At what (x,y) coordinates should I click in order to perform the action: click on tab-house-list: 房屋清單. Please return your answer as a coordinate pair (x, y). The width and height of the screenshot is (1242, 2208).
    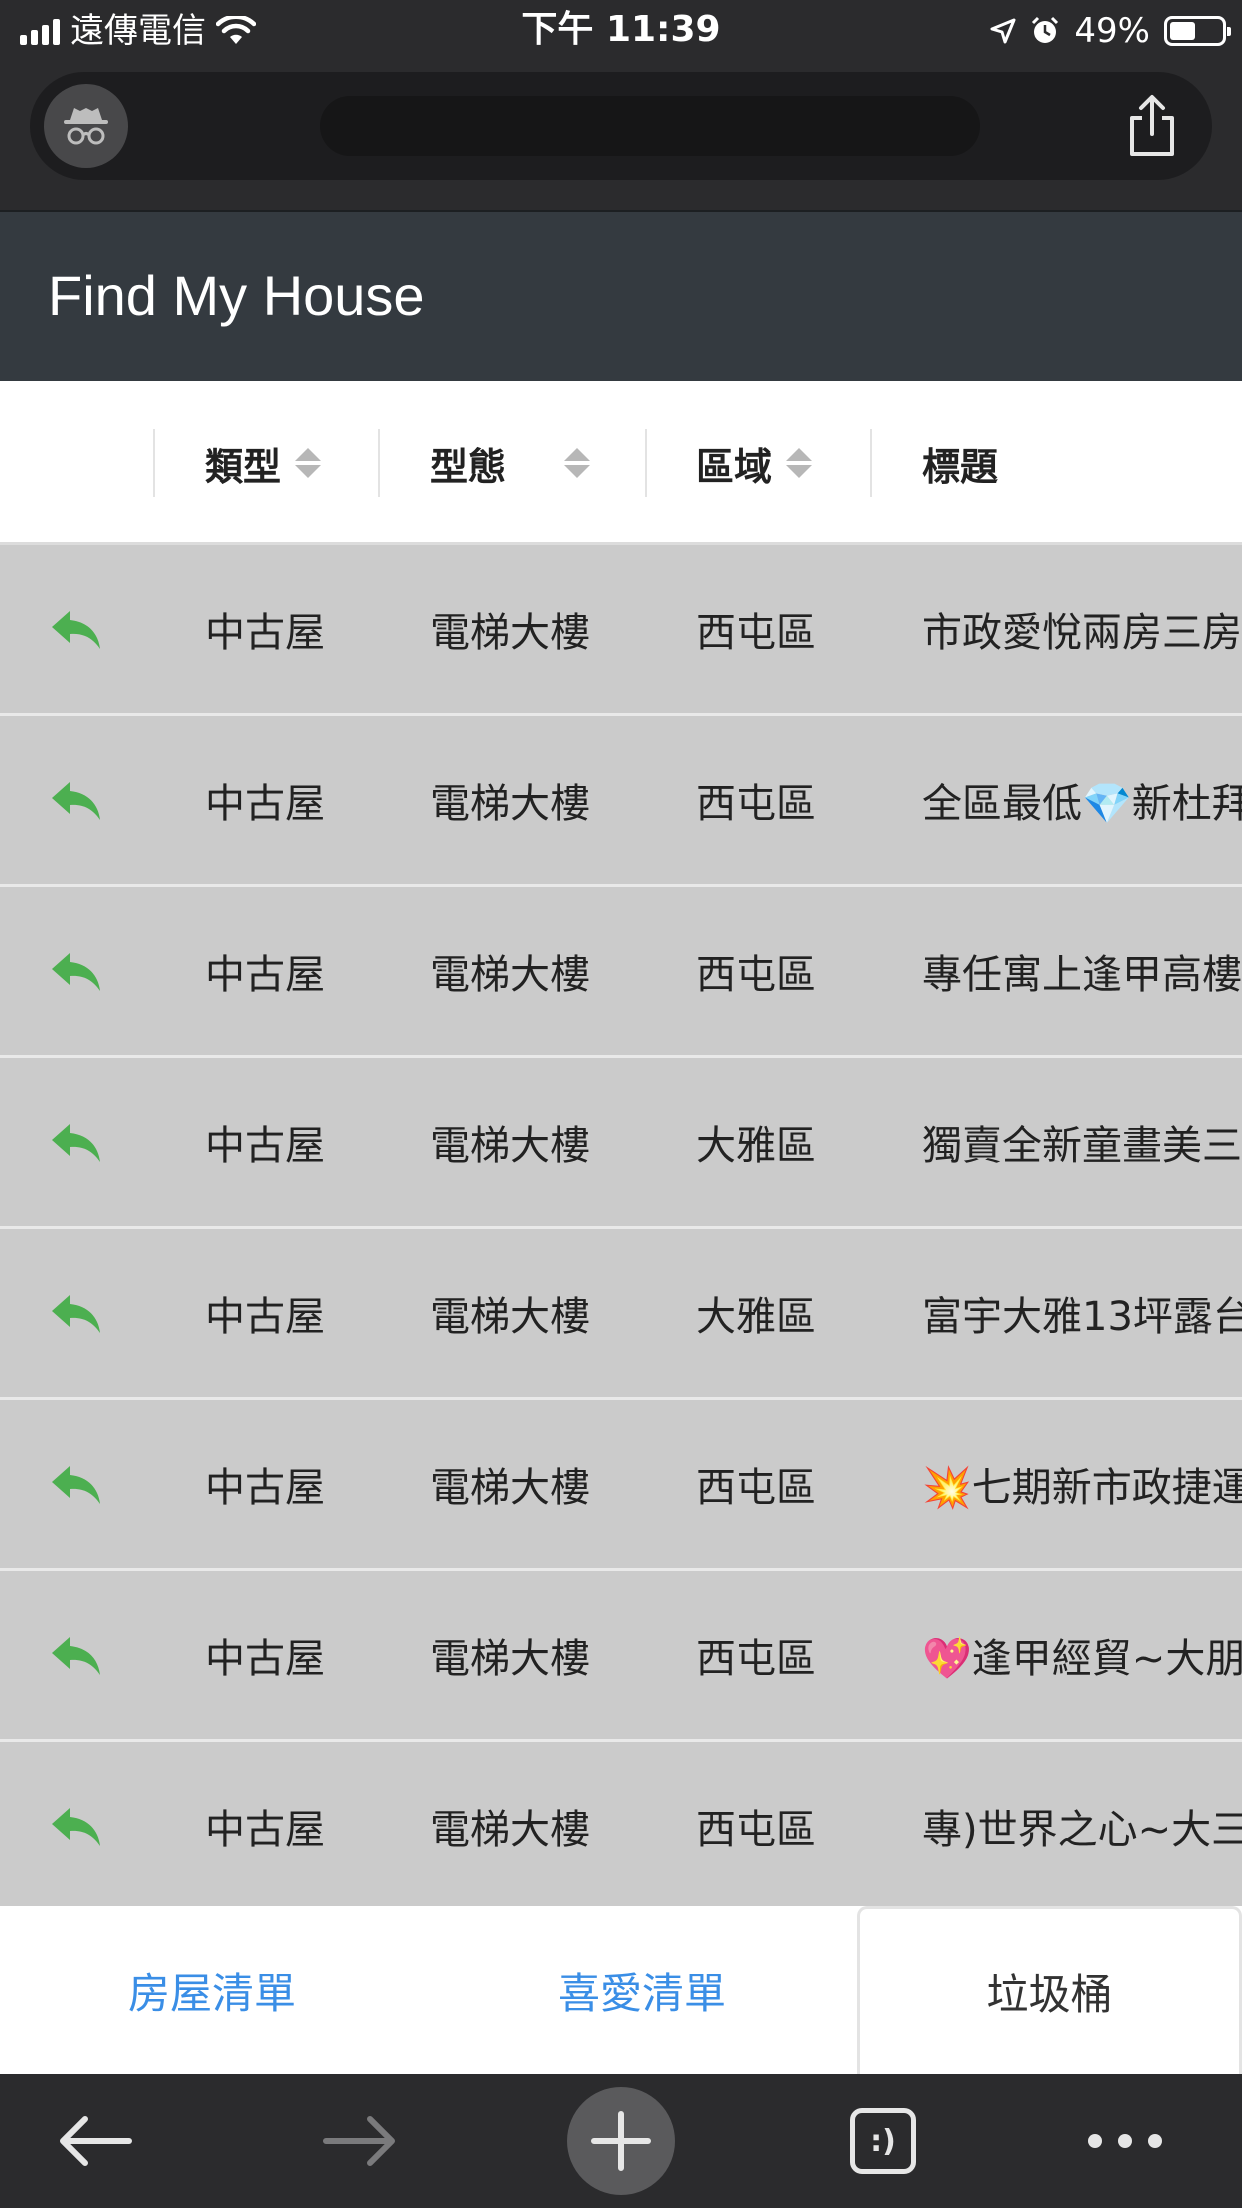
    Looking at the image, I should click on (212, 1990).